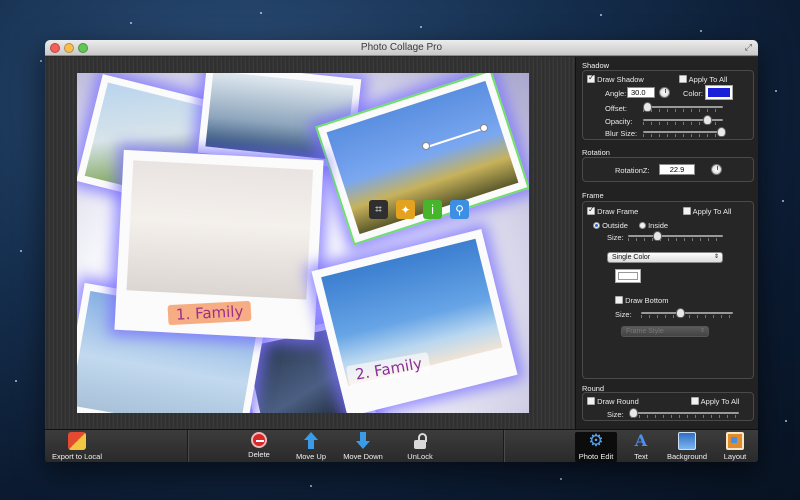  I want to click on frame-style-popup: Frame Style ⇕, so click(665, 331).